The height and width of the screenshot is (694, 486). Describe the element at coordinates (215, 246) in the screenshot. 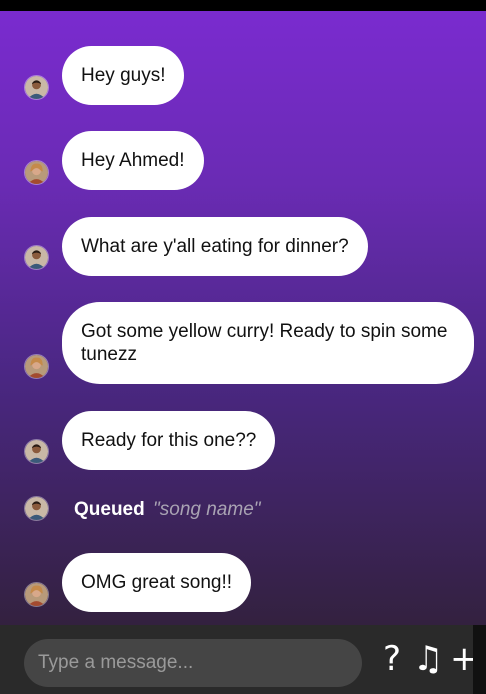

I see `message-bubble: What are y'all eating for dinner?` at that location.